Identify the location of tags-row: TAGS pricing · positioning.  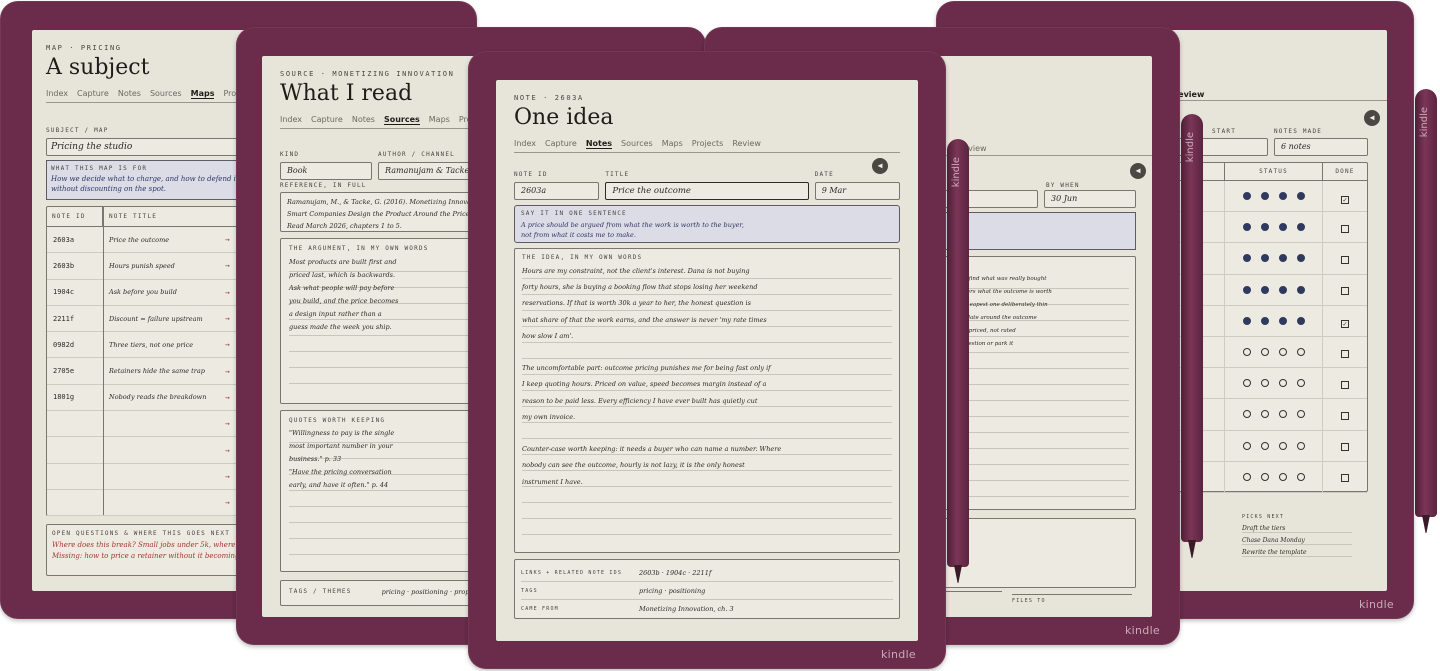
(707, 591).